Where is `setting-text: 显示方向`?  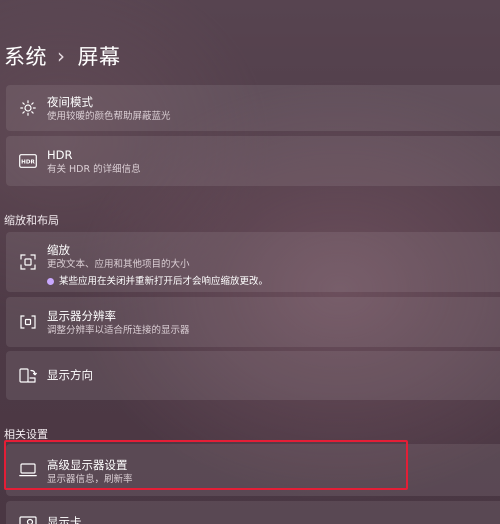 setting-text: 显示方向 is located at coordinates (70, 375).